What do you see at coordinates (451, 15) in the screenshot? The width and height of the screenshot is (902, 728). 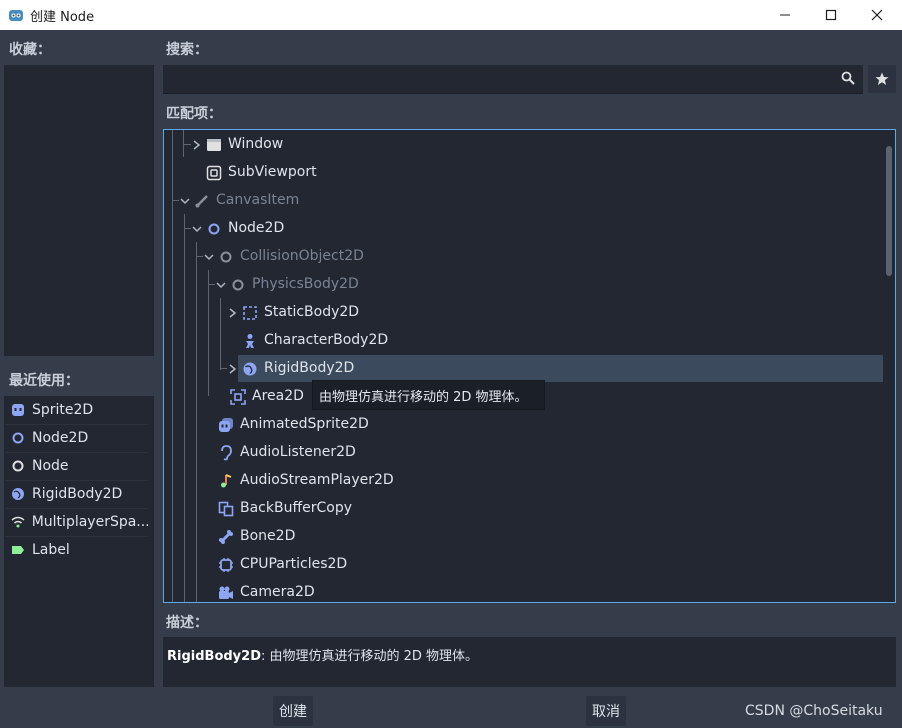 I see `title-bar: 创建 Node` at bounding box center [451, 15].